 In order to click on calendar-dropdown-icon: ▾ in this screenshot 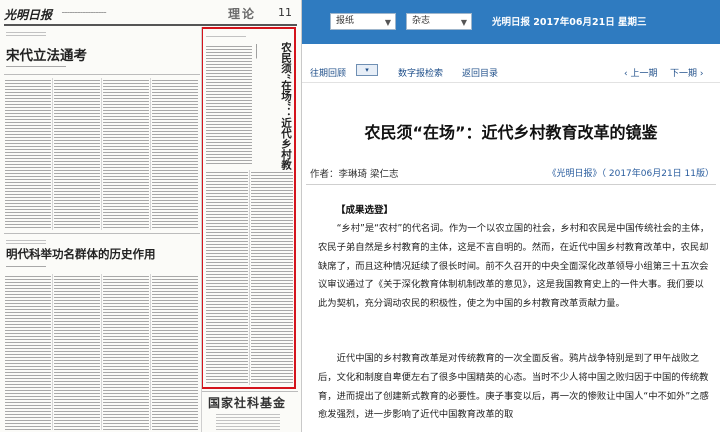, I will do `click(367, 70)`.